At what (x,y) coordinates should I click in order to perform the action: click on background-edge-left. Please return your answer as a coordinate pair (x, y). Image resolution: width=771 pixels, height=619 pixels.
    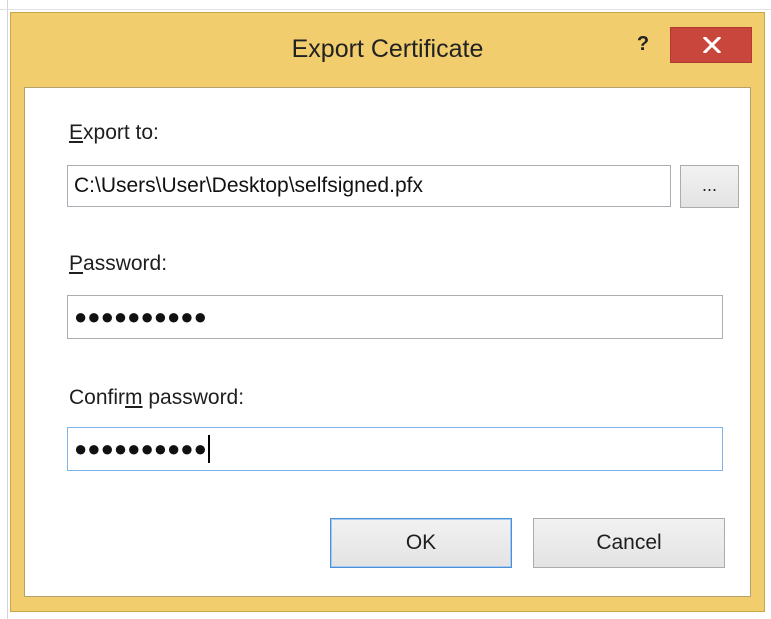
    Looking at the image, I should click on (7, 309).